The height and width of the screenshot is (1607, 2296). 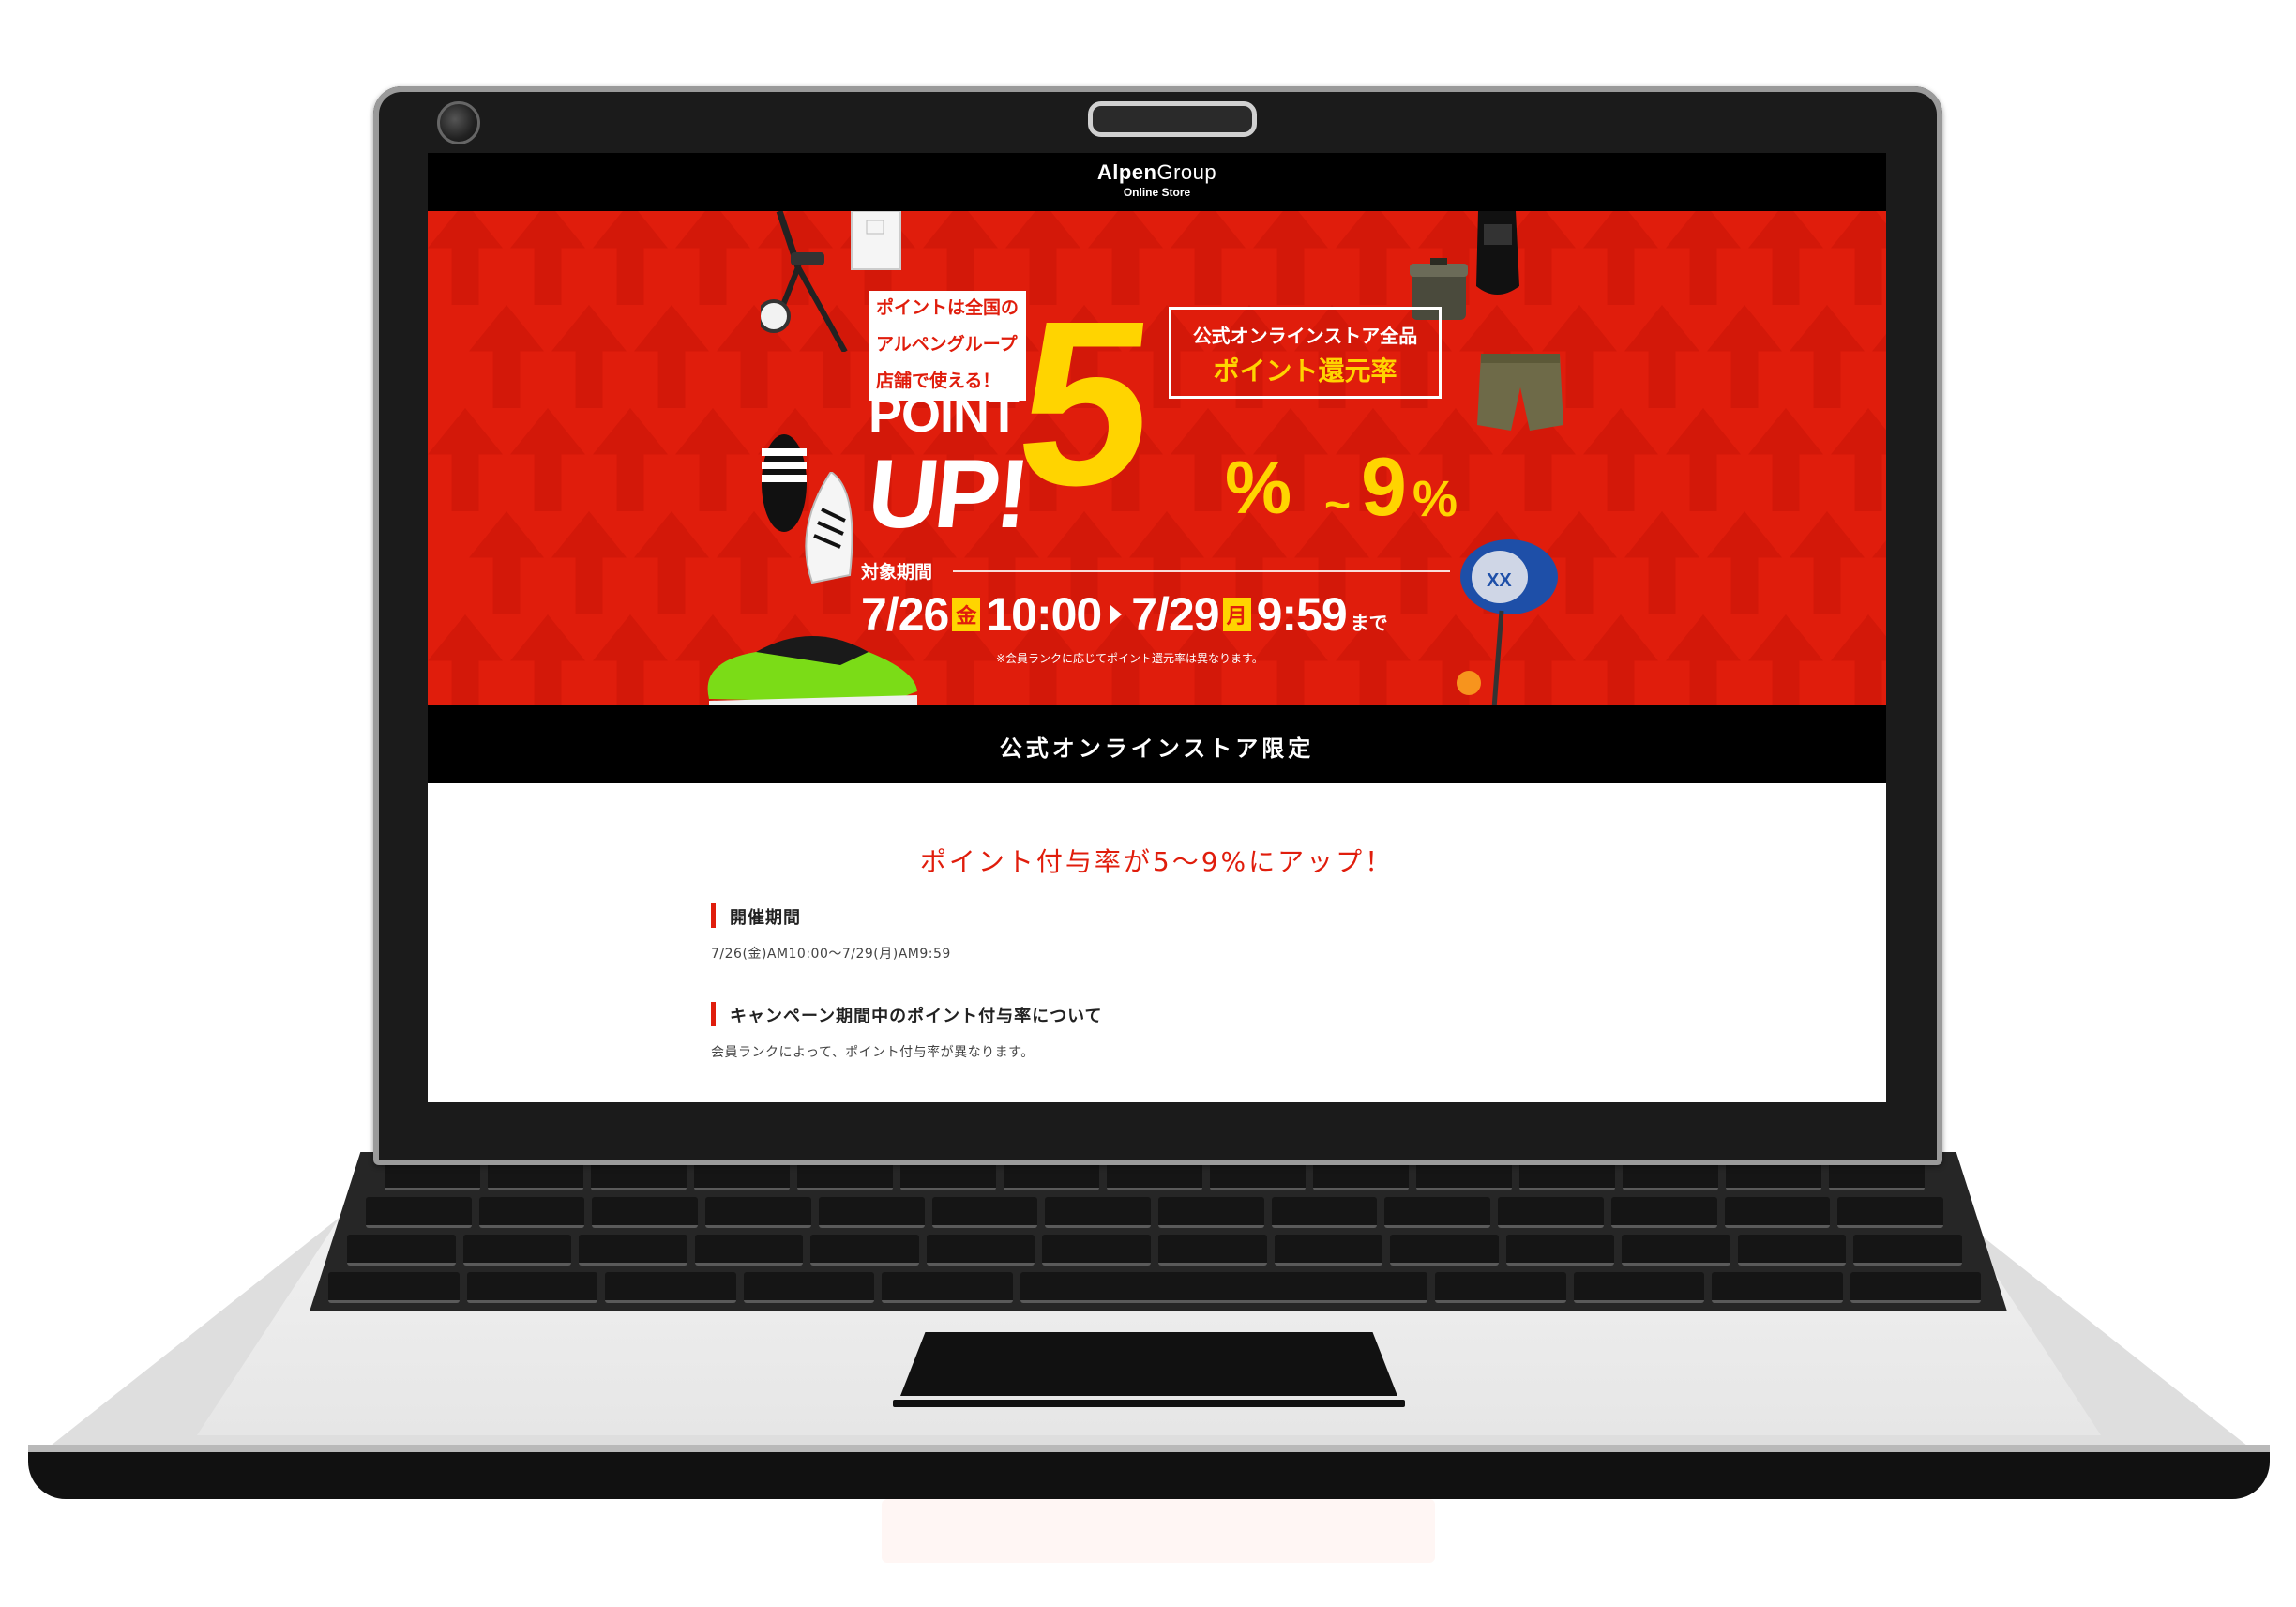 What do you see at coordinates (1116, 614) in the screenshot?
I see `arrow-right-icon` at bounding box center [1116, 614].